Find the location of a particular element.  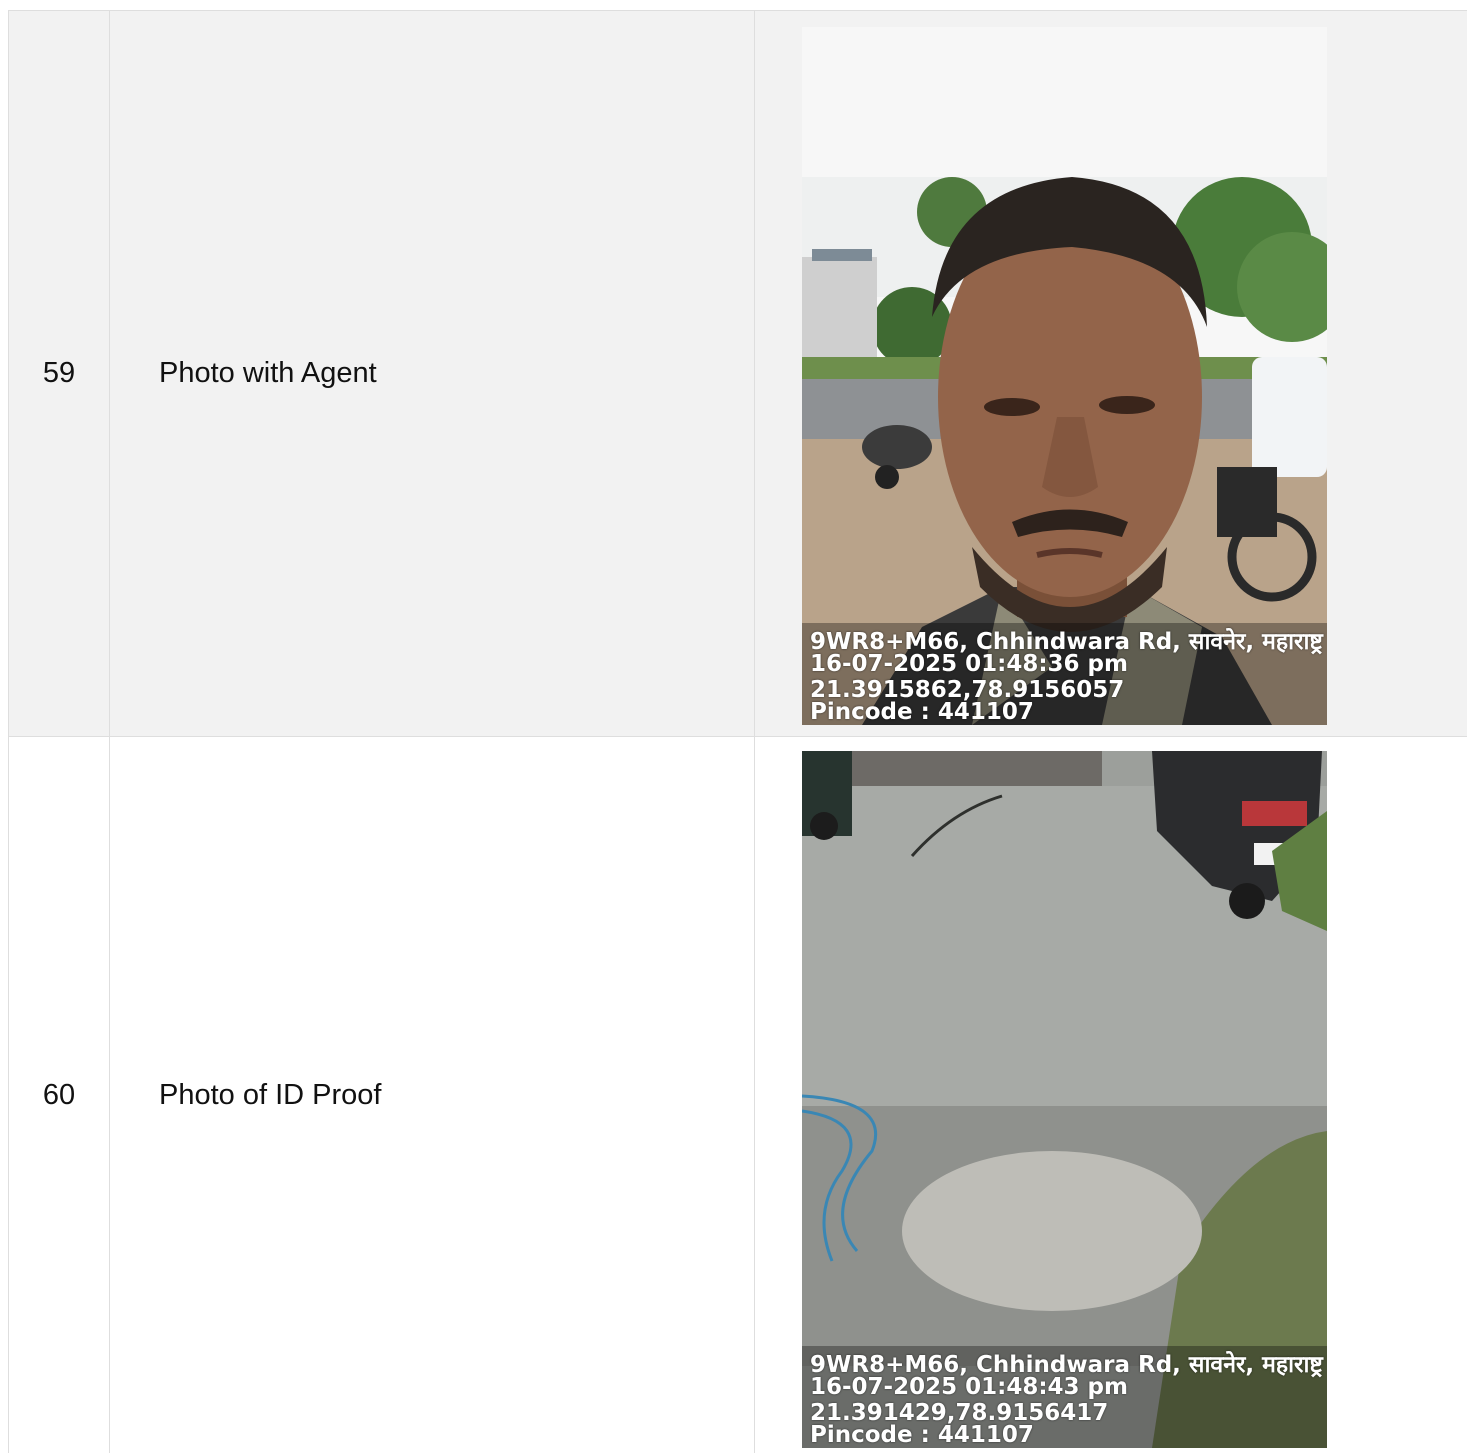

stamp-coords: 21.391429,78.9156417 is located at coordinates (959, 1413).